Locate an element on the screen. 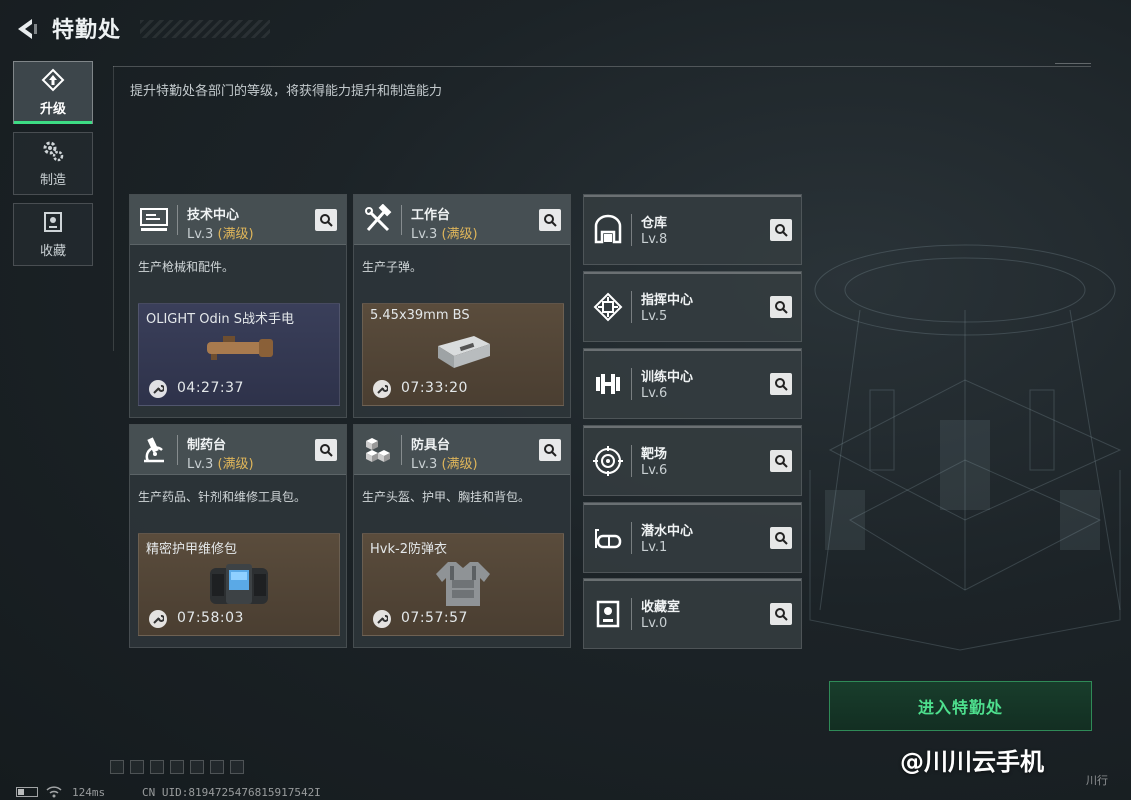  back-button is located at coordinates (27, 29).